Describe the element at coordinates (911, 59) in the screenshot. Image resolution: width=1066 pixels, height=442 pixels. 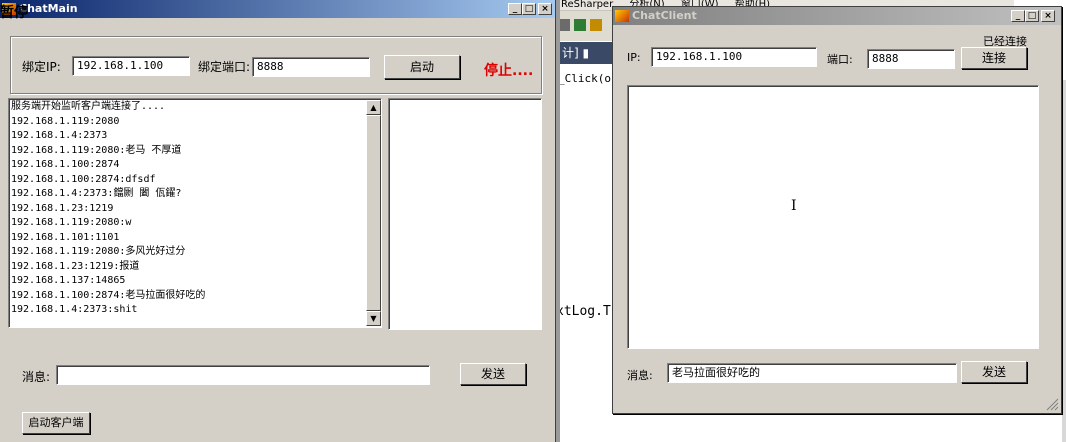
I see `port-input: 8888` at that location.